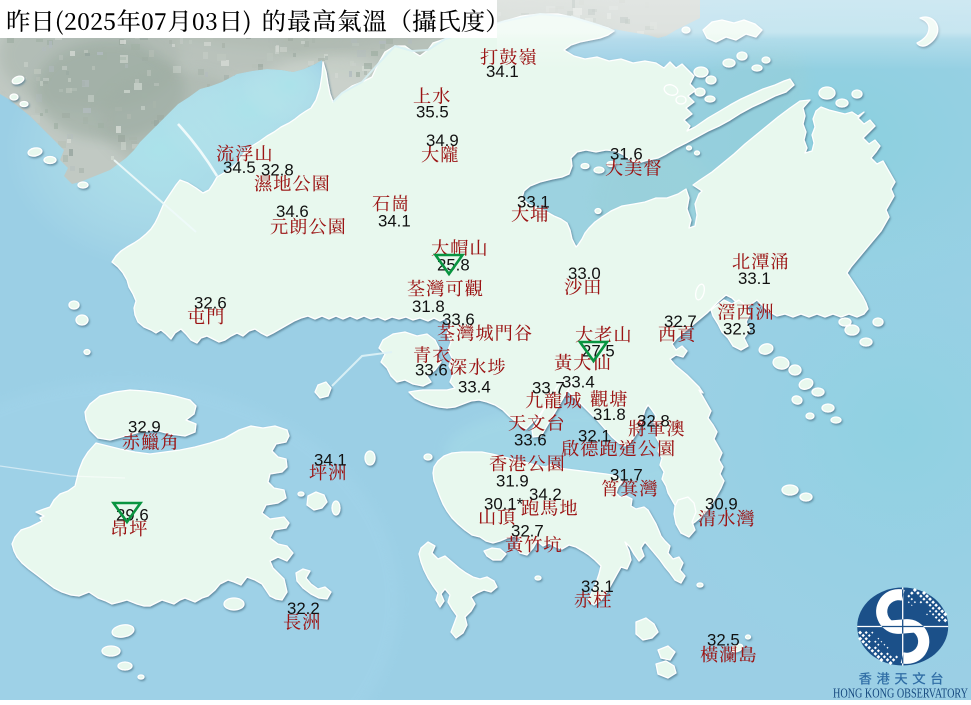 The height and width of the screenshot is (705, 971). Describe the element at coordinates (545, 494) in the screenshot. I see `svg-text: 34.2` at that location.